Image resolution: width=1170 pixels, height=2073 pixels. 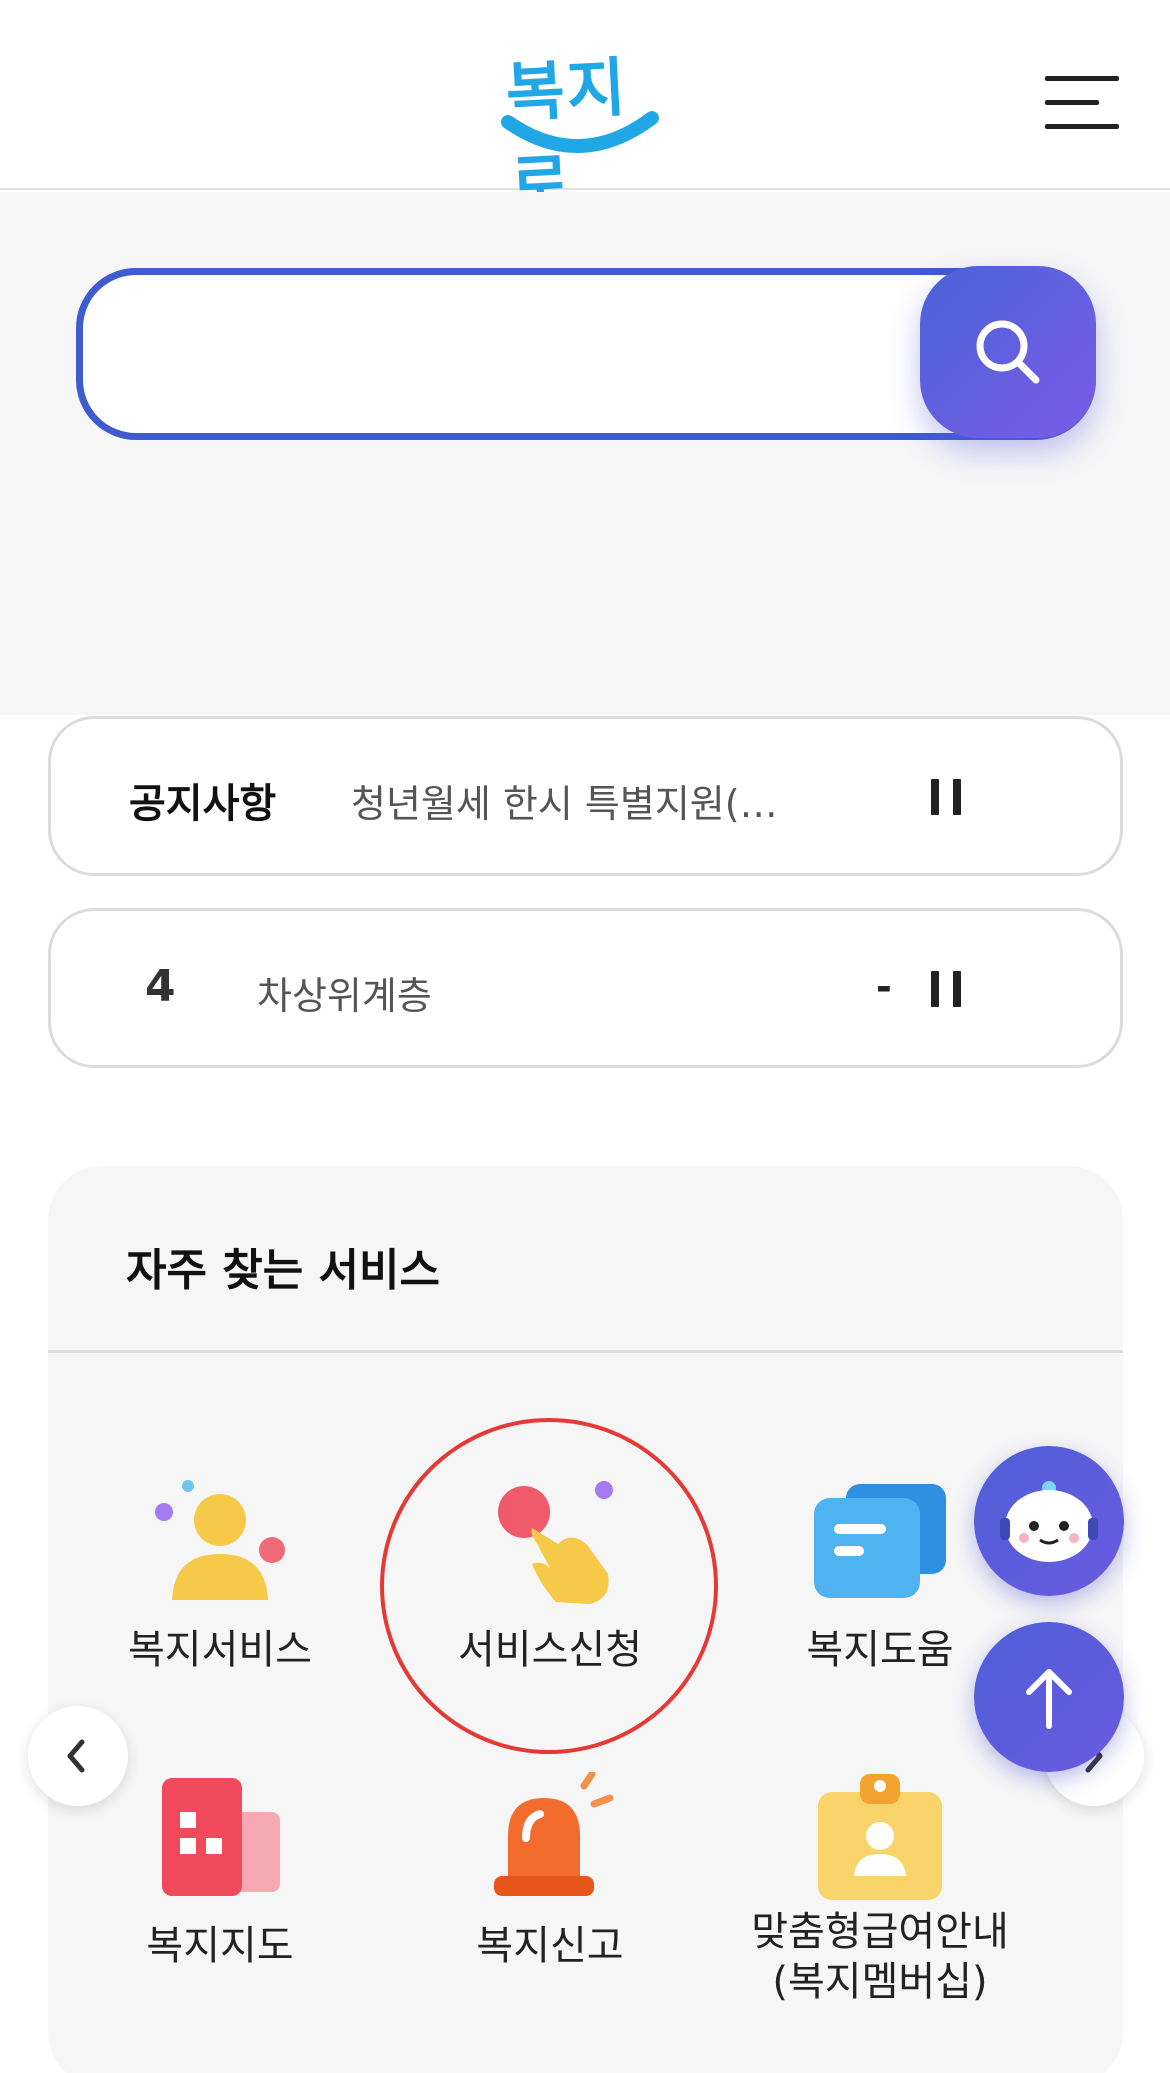 What do you see at coordinates (220, 1650) in the screenshot?
I see `service-item-label: 복지서비스` at bounding box center [220, 1650].